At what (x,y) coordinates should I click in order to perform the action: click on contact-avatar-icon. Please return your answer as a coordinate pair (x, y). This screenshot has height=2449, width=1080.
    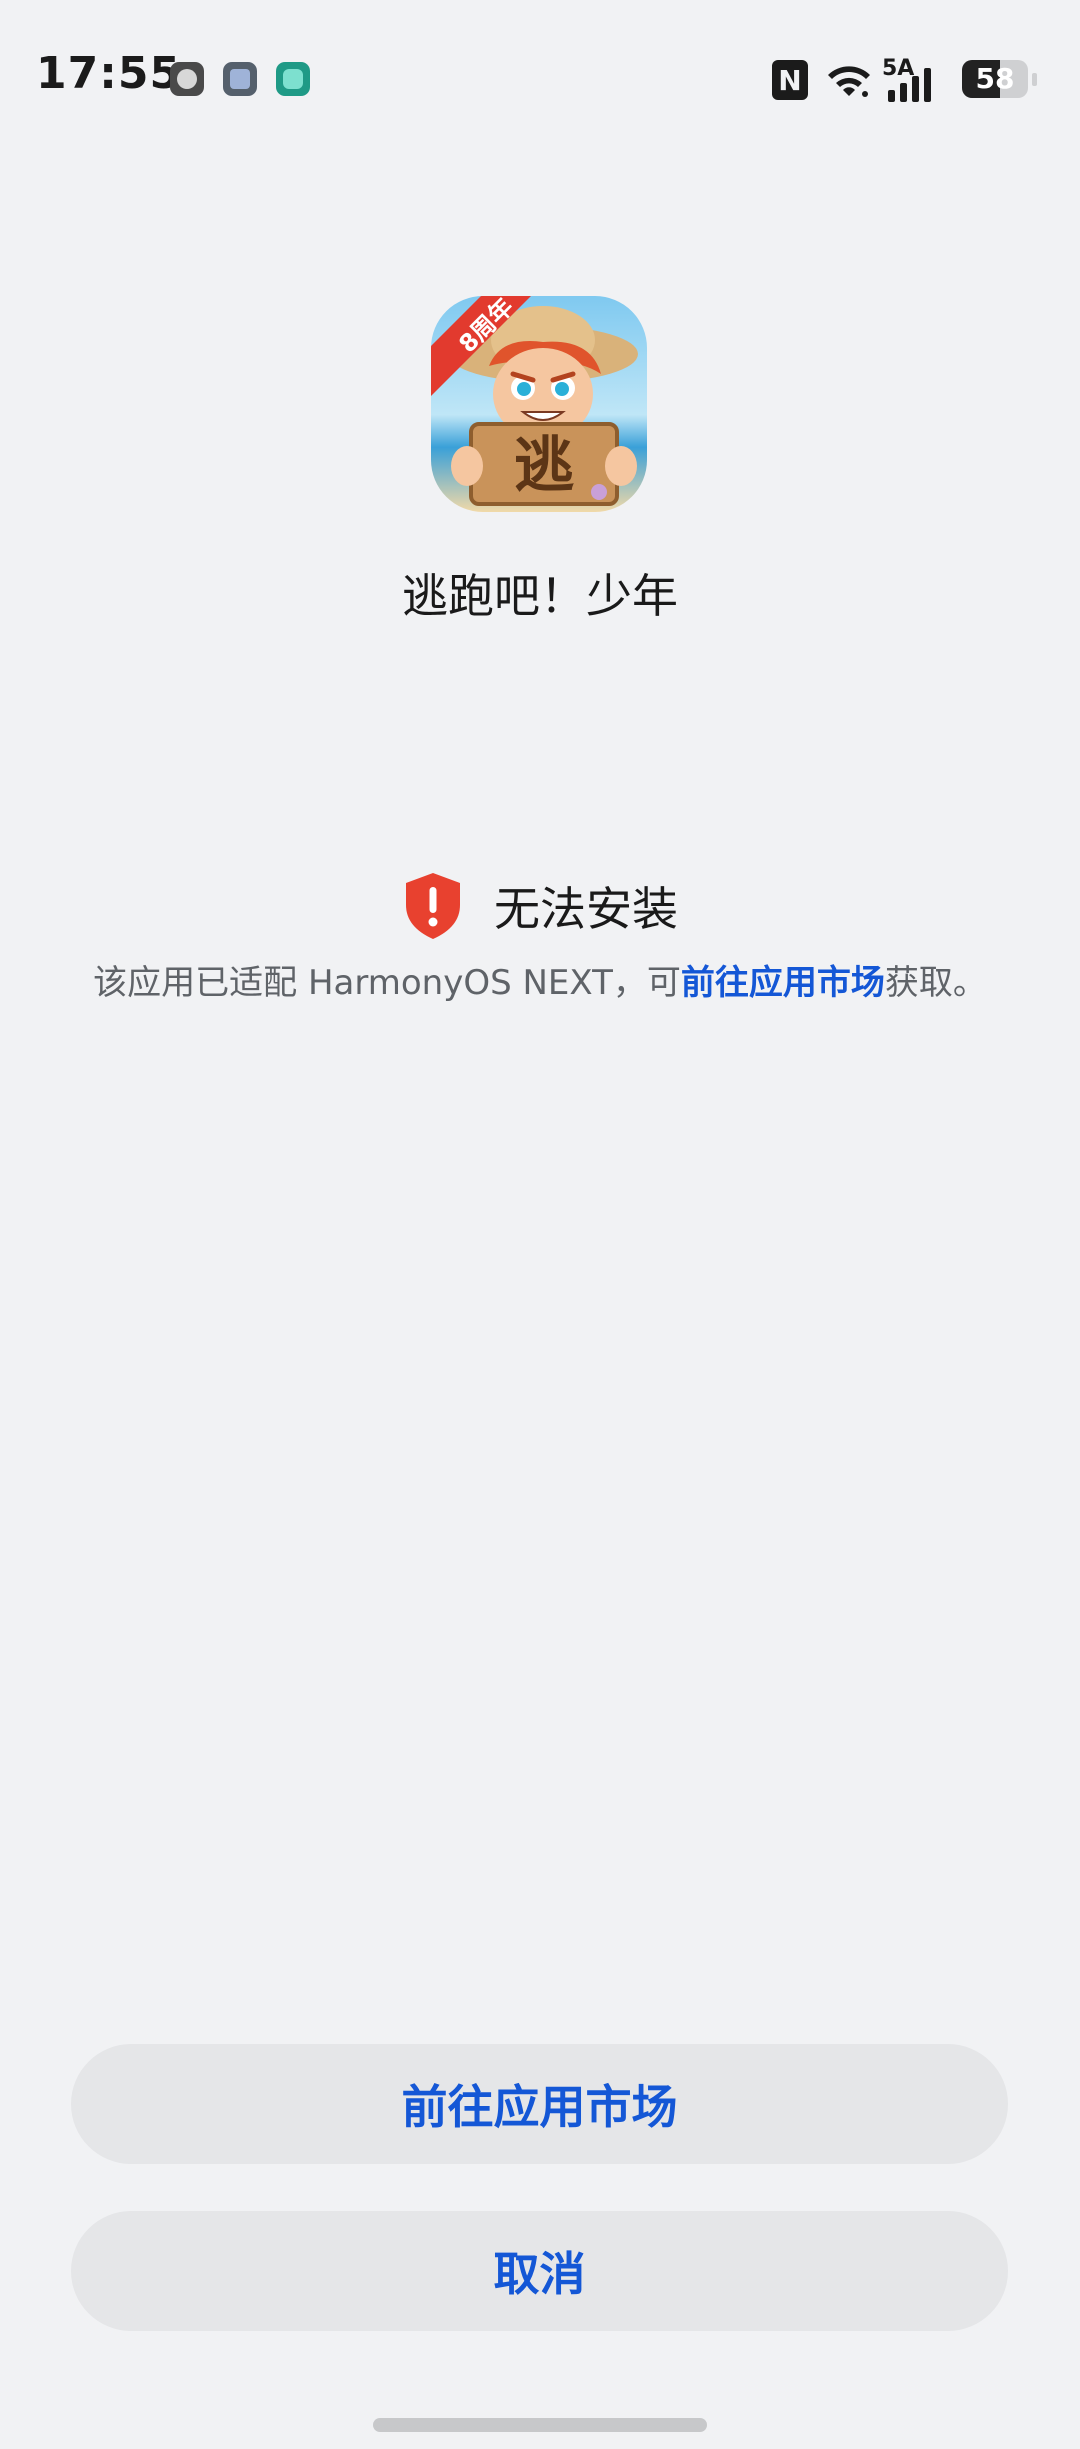
    Looking at the image, I should click on (187, 79).